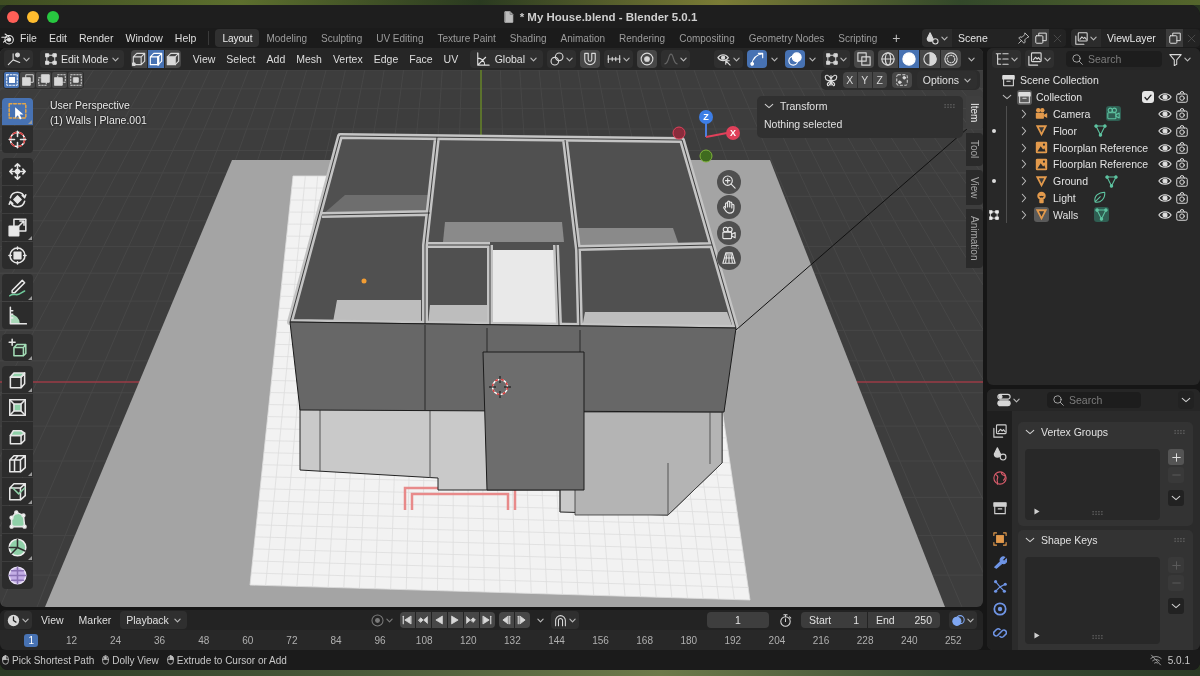 The image size is (1200, 676). I want to click on preview-range-button, so click(785, 620).